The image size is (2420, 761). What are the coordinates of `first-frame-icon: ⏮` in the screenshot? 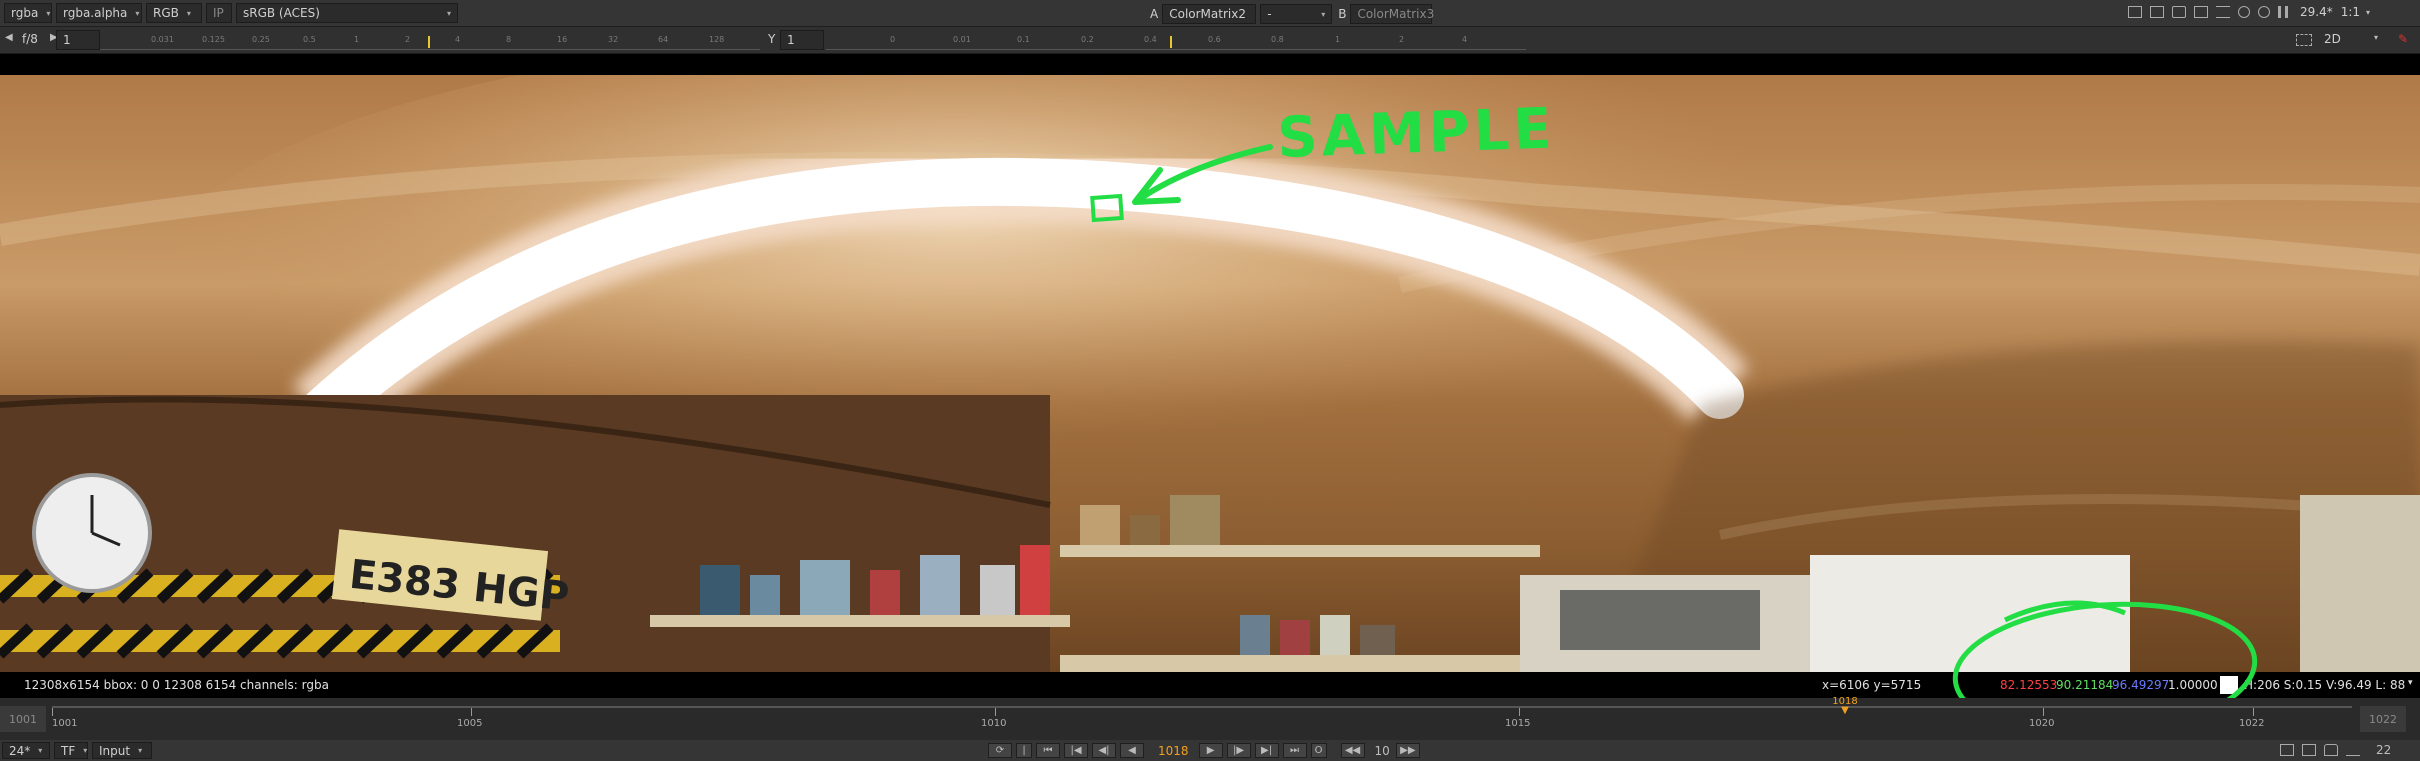 It's located at (1048, 750).